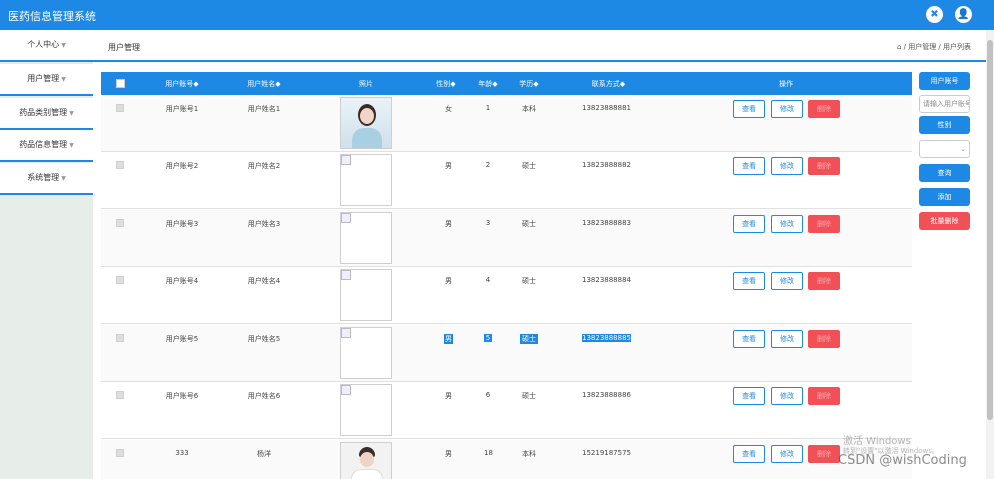  I want to click on header-account: 用户账号◆, so click(182, 84).